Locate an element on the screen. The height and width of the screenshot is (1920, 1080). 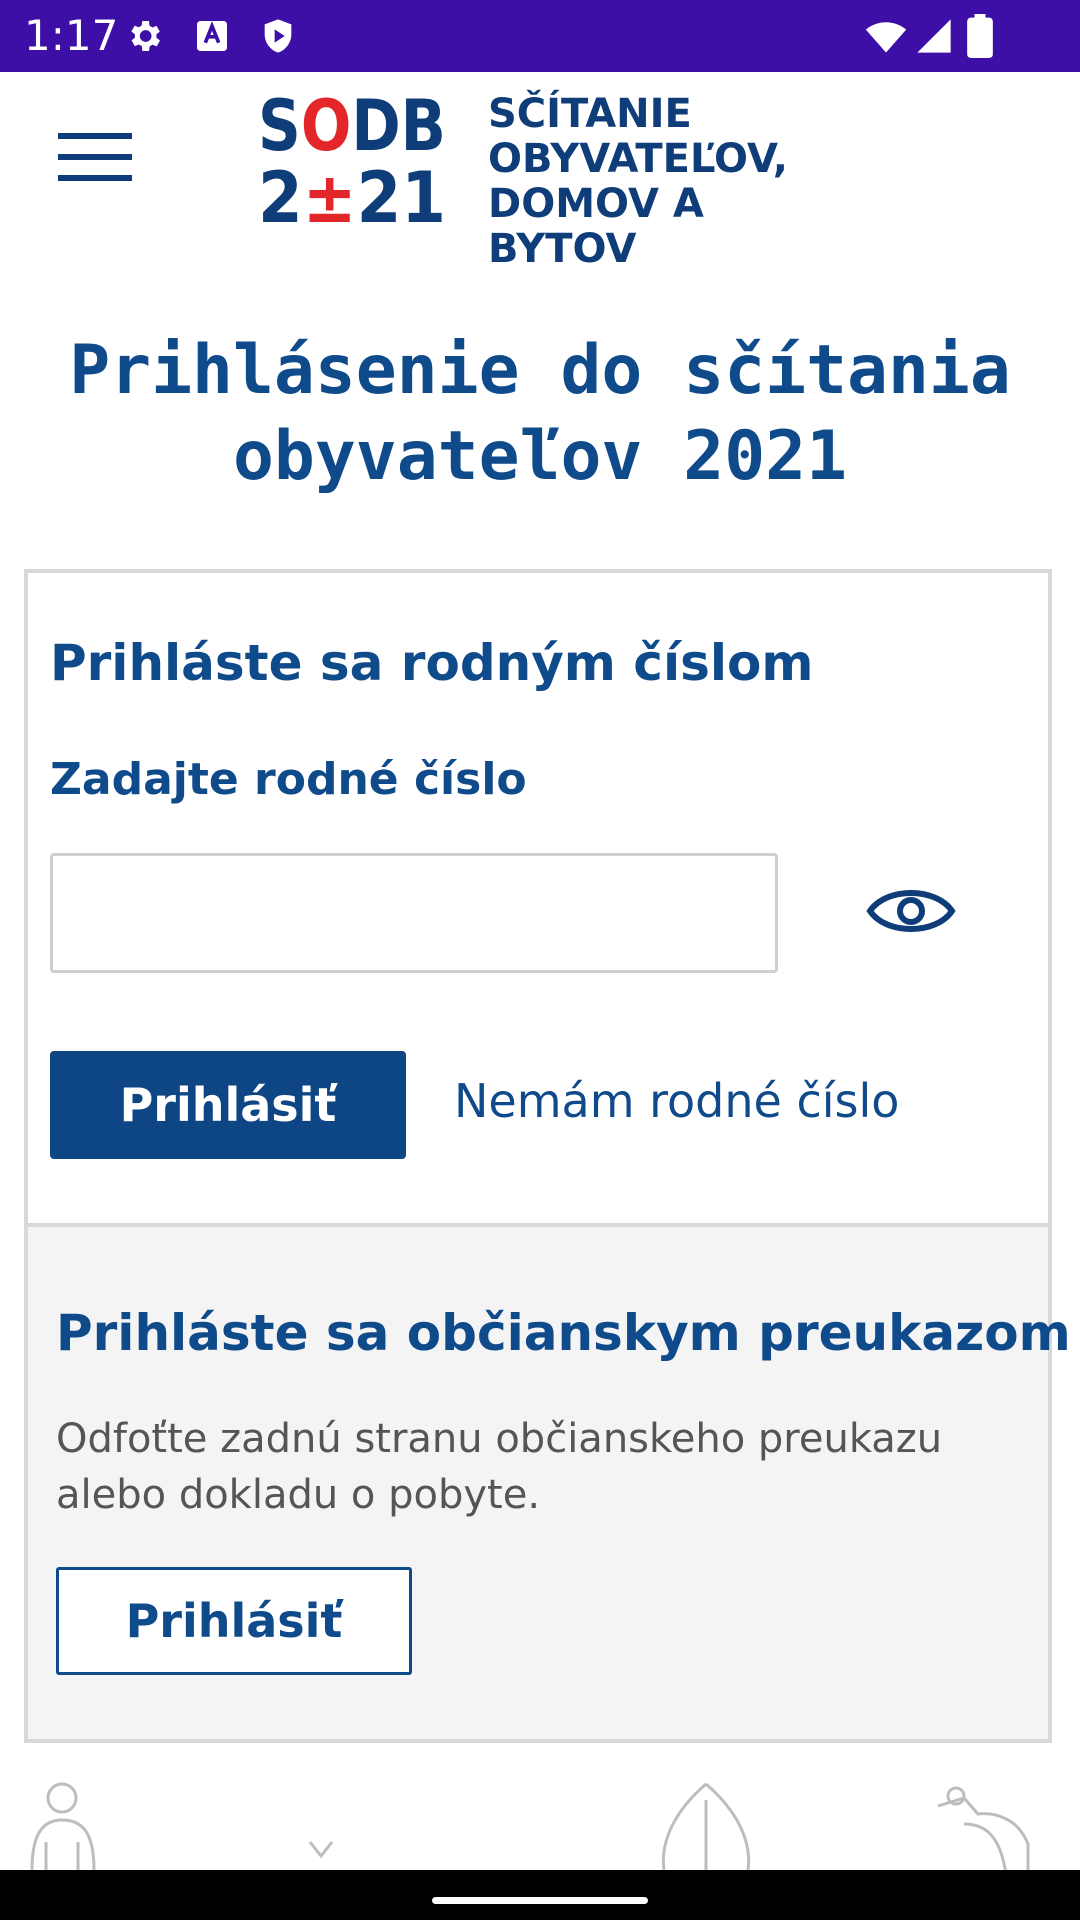
hamburger-menu-icon is located at coordinates (95, 157).